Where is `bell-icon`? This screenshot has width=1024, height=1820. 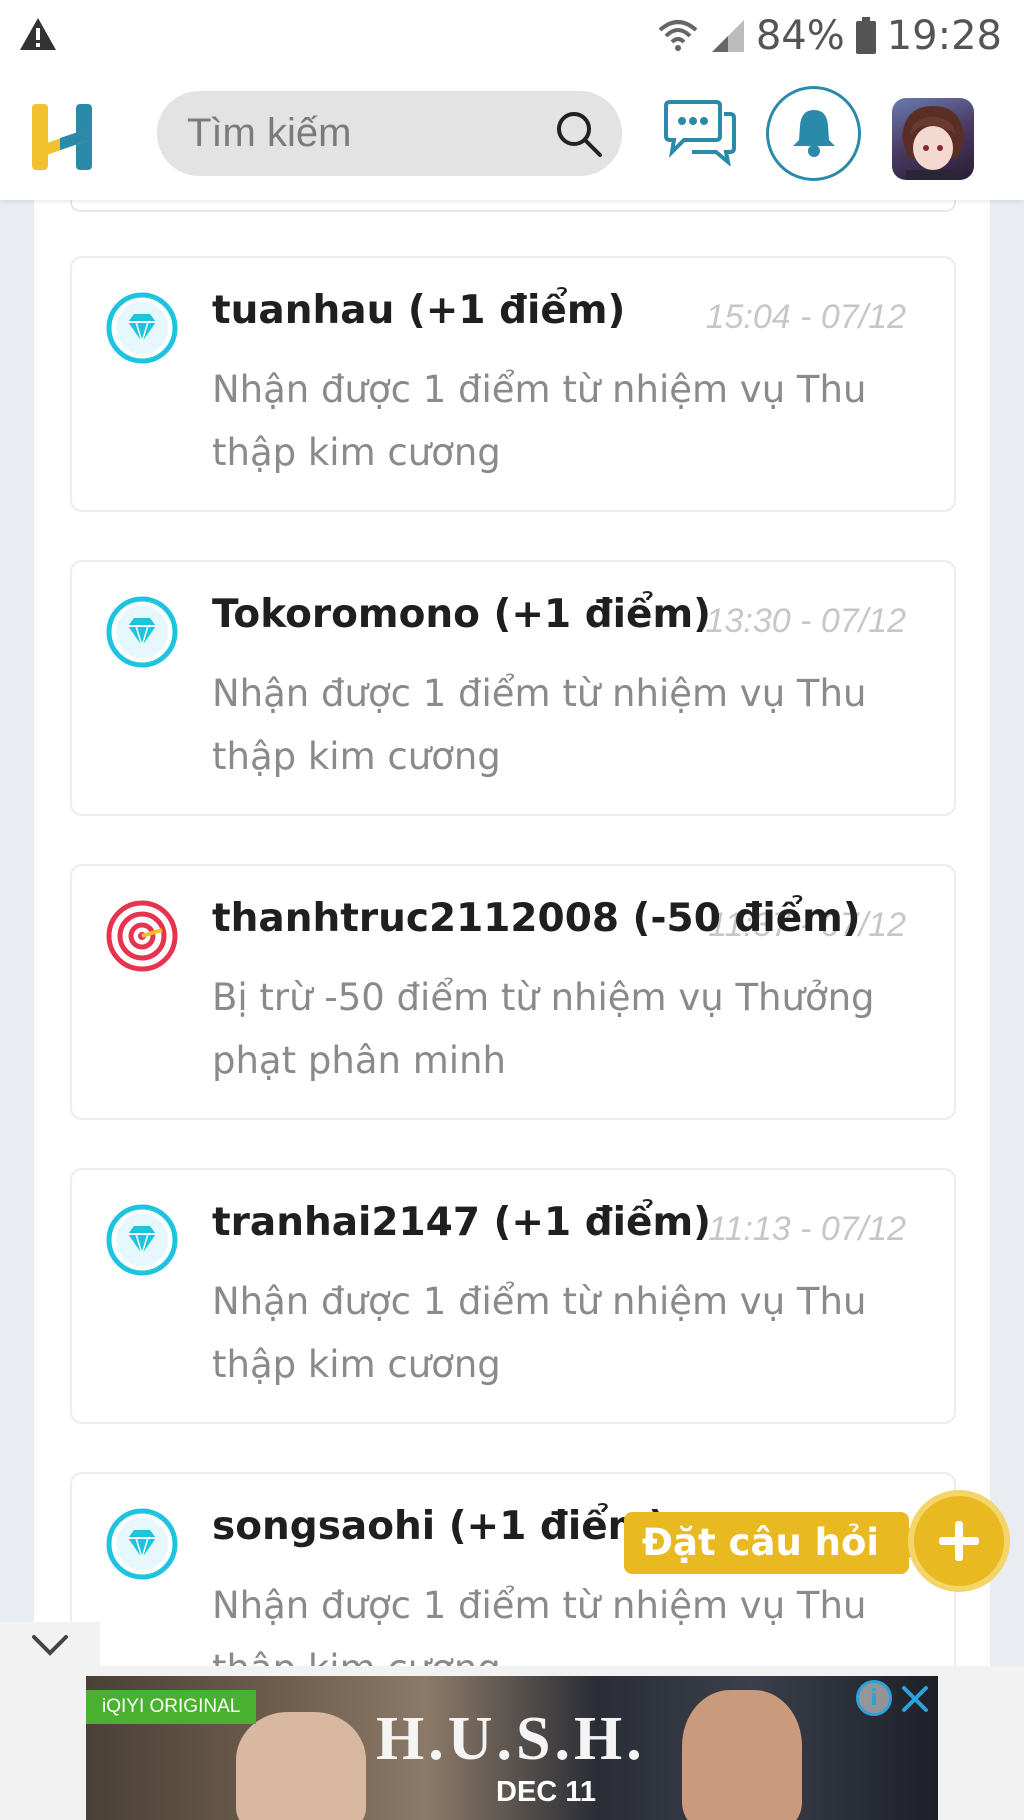
bell-icon is located at coordinates (814, 134).